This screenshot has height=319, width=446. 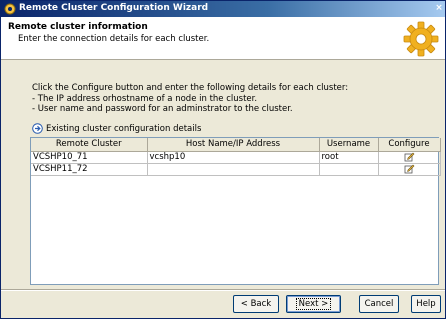 I want to click on table-row: VCSHP10_71 vcshp10 root, so click(x=236, y=157).